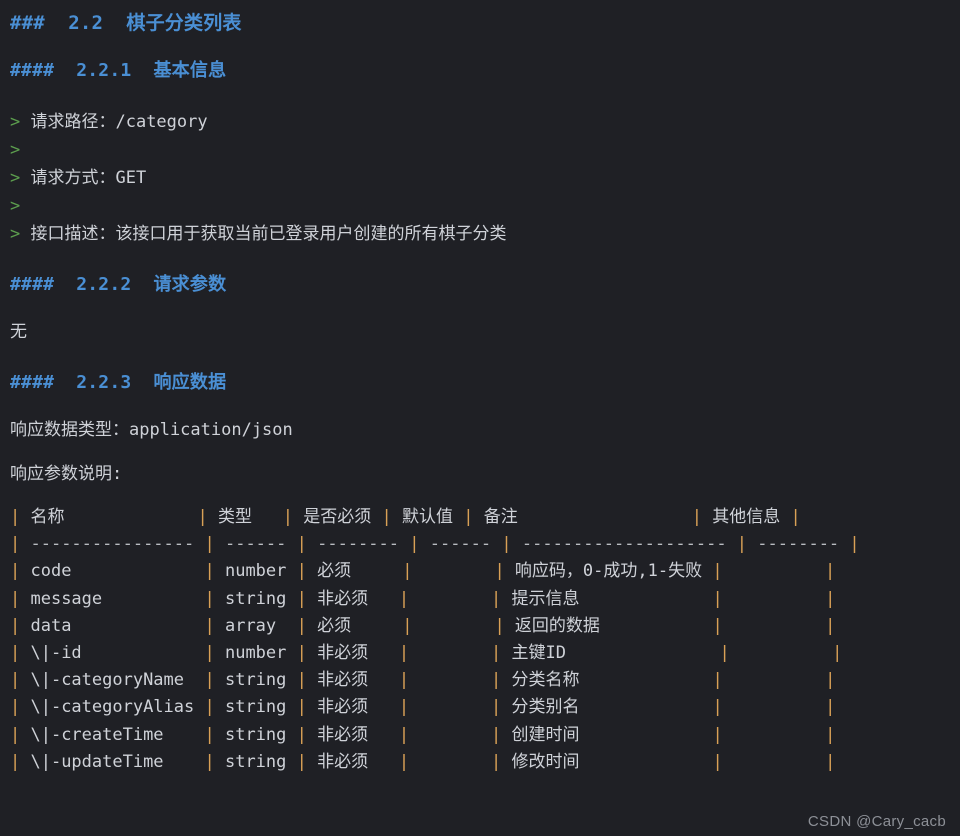  Describe the element at coordinates (426, 653) in the screenshot. I see `table-row: | \|-id | number | 非必须 | | 主键ID | |` at that location.